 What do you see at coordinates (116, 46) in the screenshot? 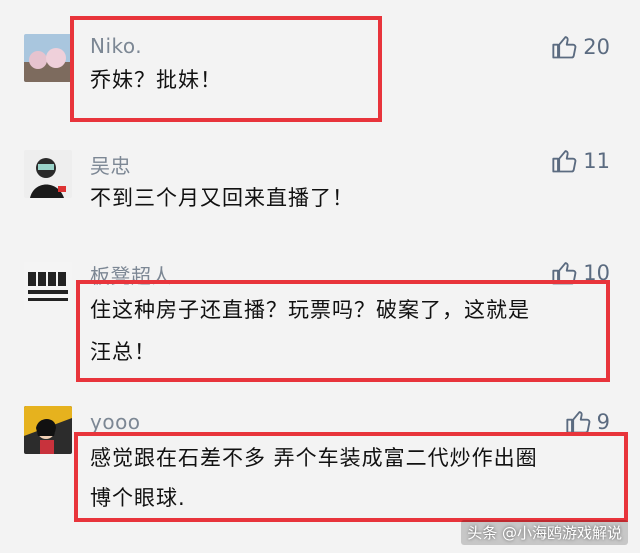
I see `username: Niko.` at bounding box center [116, 46].